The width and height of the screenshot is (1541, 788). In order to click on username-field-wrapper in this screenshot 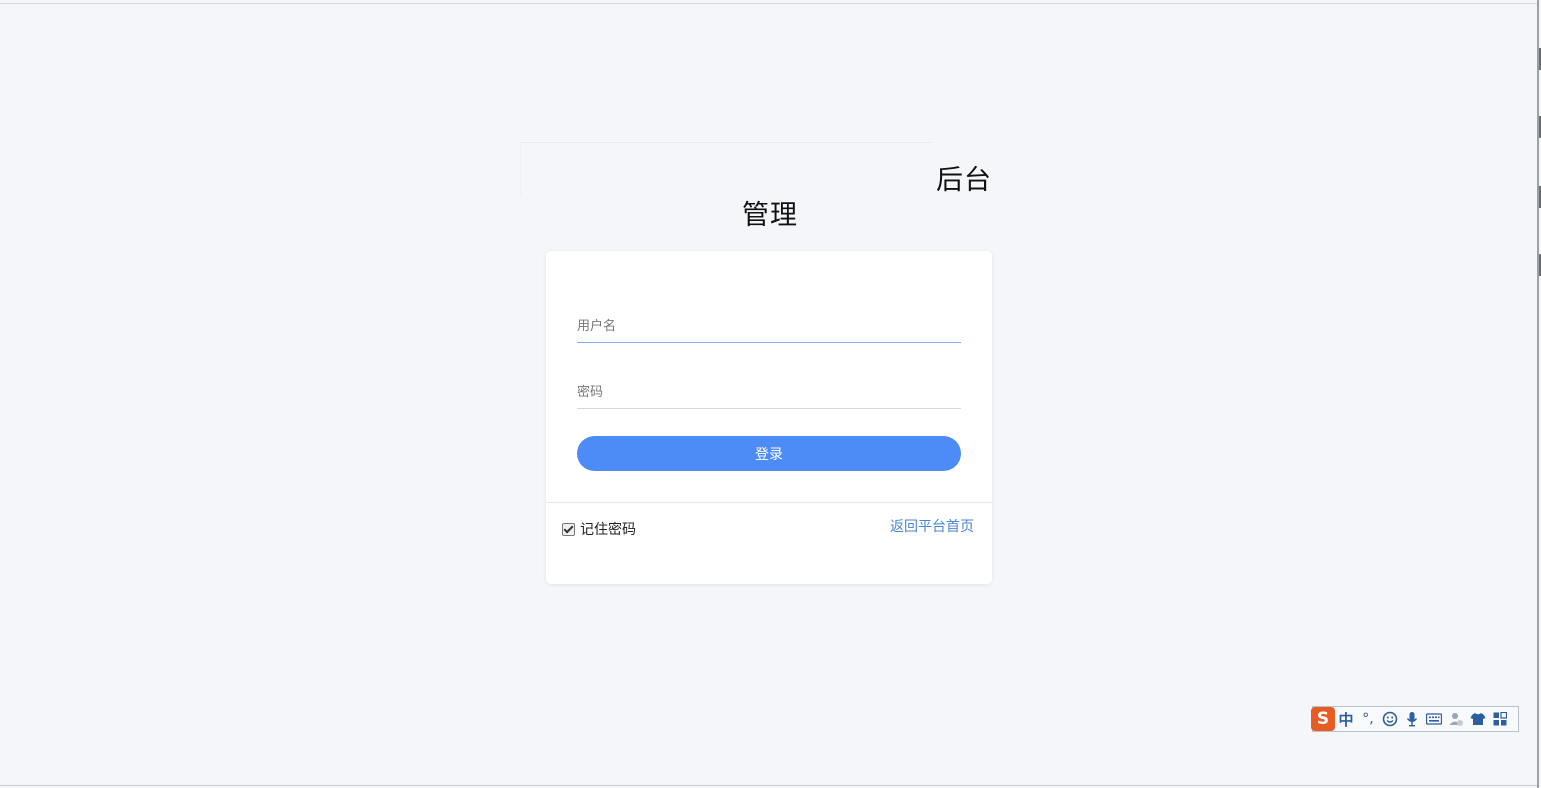, I will do `click(769, 327)`.